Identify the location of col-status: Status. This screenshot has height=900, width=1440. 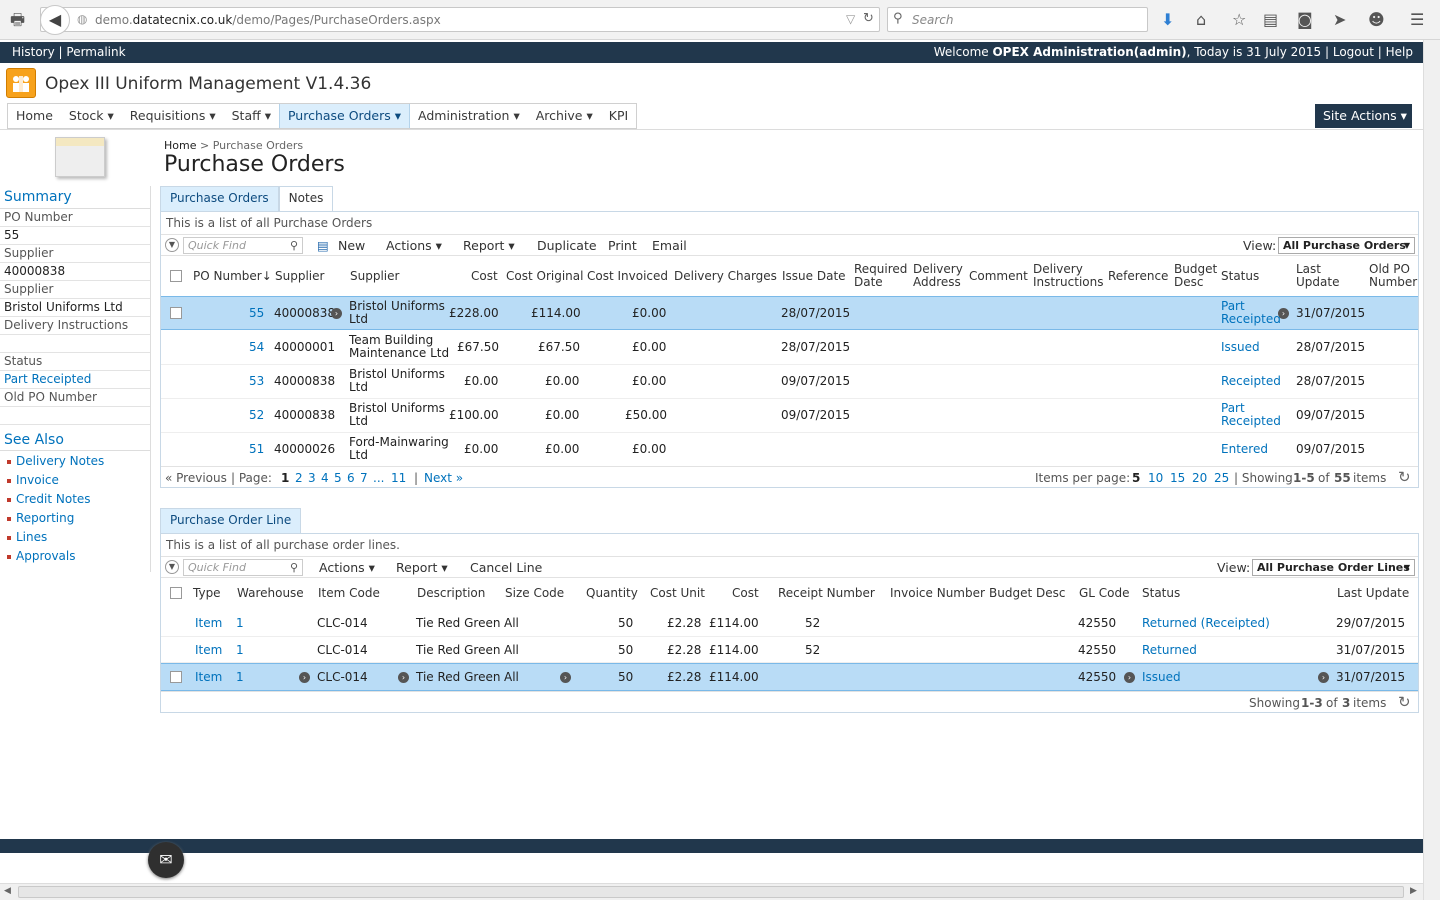
(1161, 593).